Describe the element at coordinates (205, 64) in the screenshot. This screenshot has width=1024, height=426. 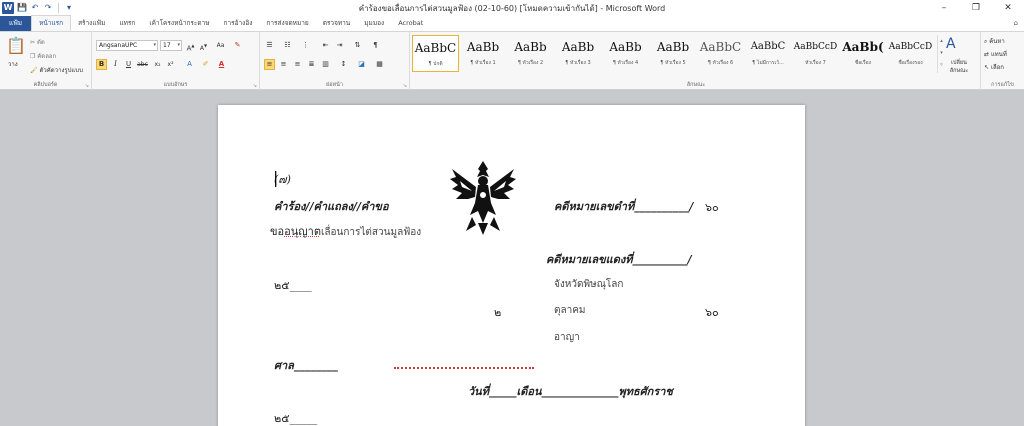
I see `highlight-icon: ✐` at that location.